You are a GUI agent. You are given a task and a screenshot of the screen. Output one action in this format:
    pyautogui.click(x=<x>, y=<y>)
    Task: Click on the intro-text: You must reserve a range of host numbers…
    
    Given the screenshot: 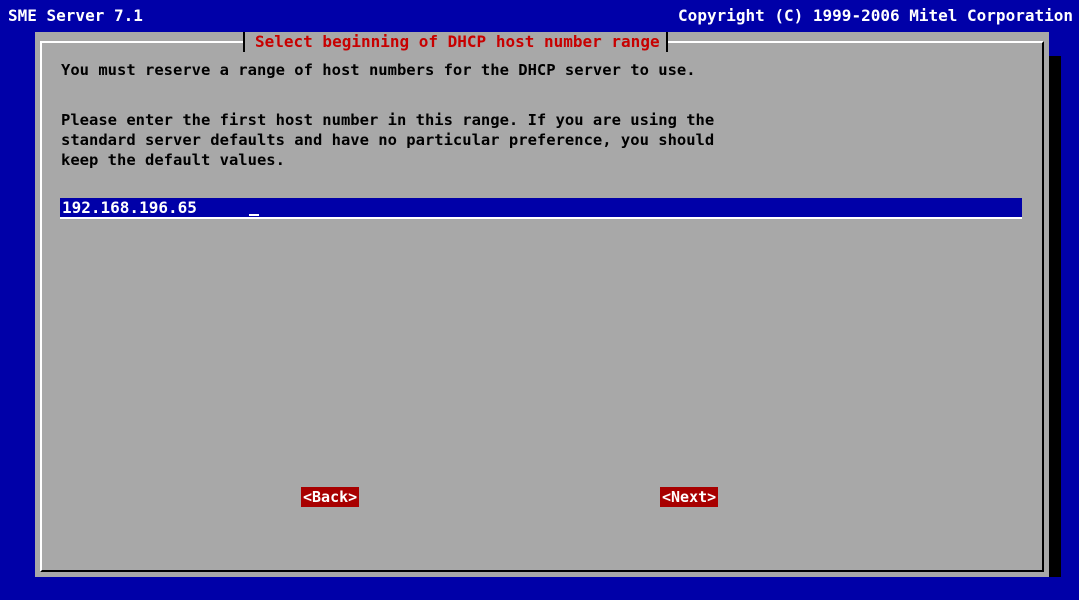 What is the action you would take?
    pyautogui.click(x=378, y=70)
    